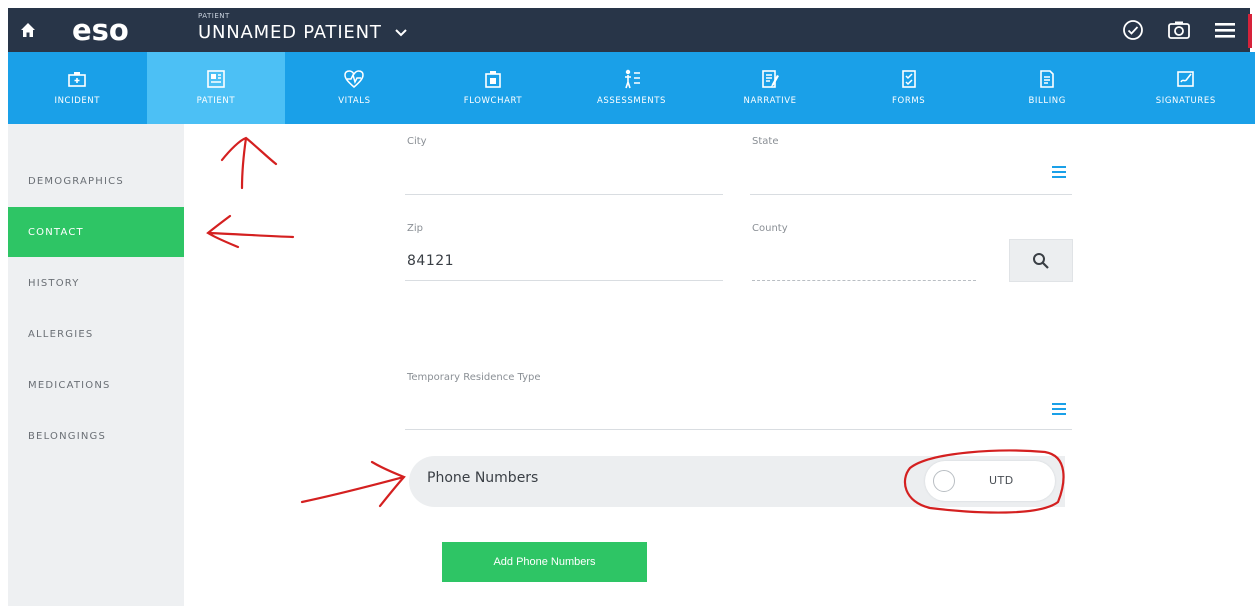 This screenshot has width=1255, height=606. I want to click on search-icon, so click(1041, 260).